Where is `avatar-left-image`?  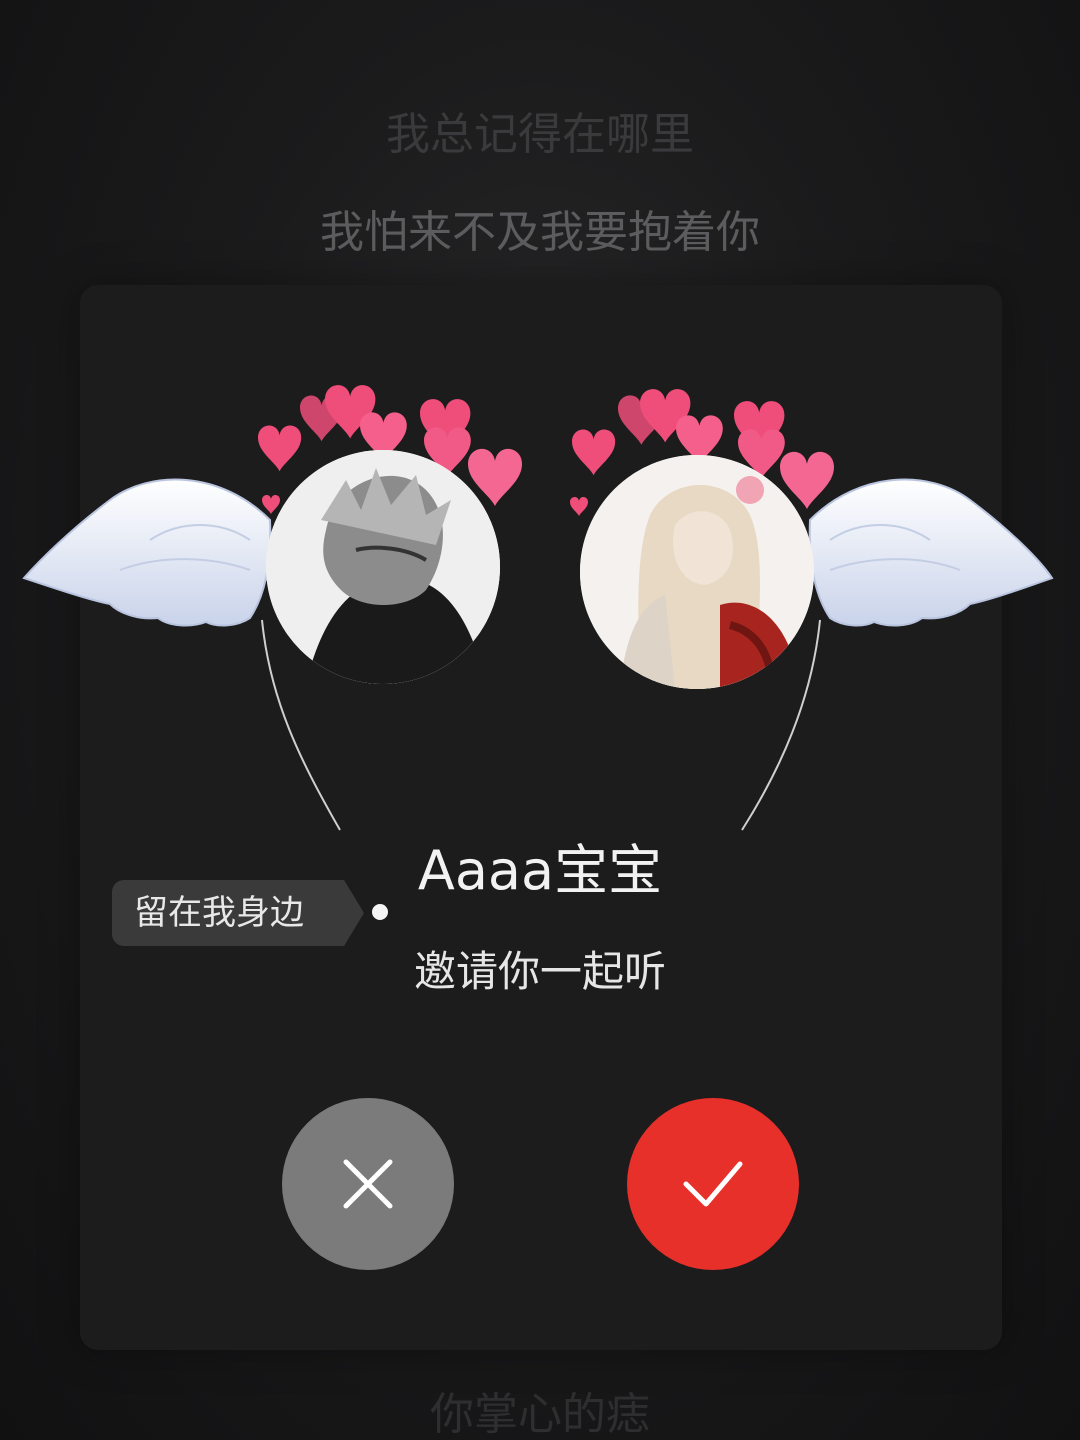 avatar-left-image is located at coordinates (383, 567).